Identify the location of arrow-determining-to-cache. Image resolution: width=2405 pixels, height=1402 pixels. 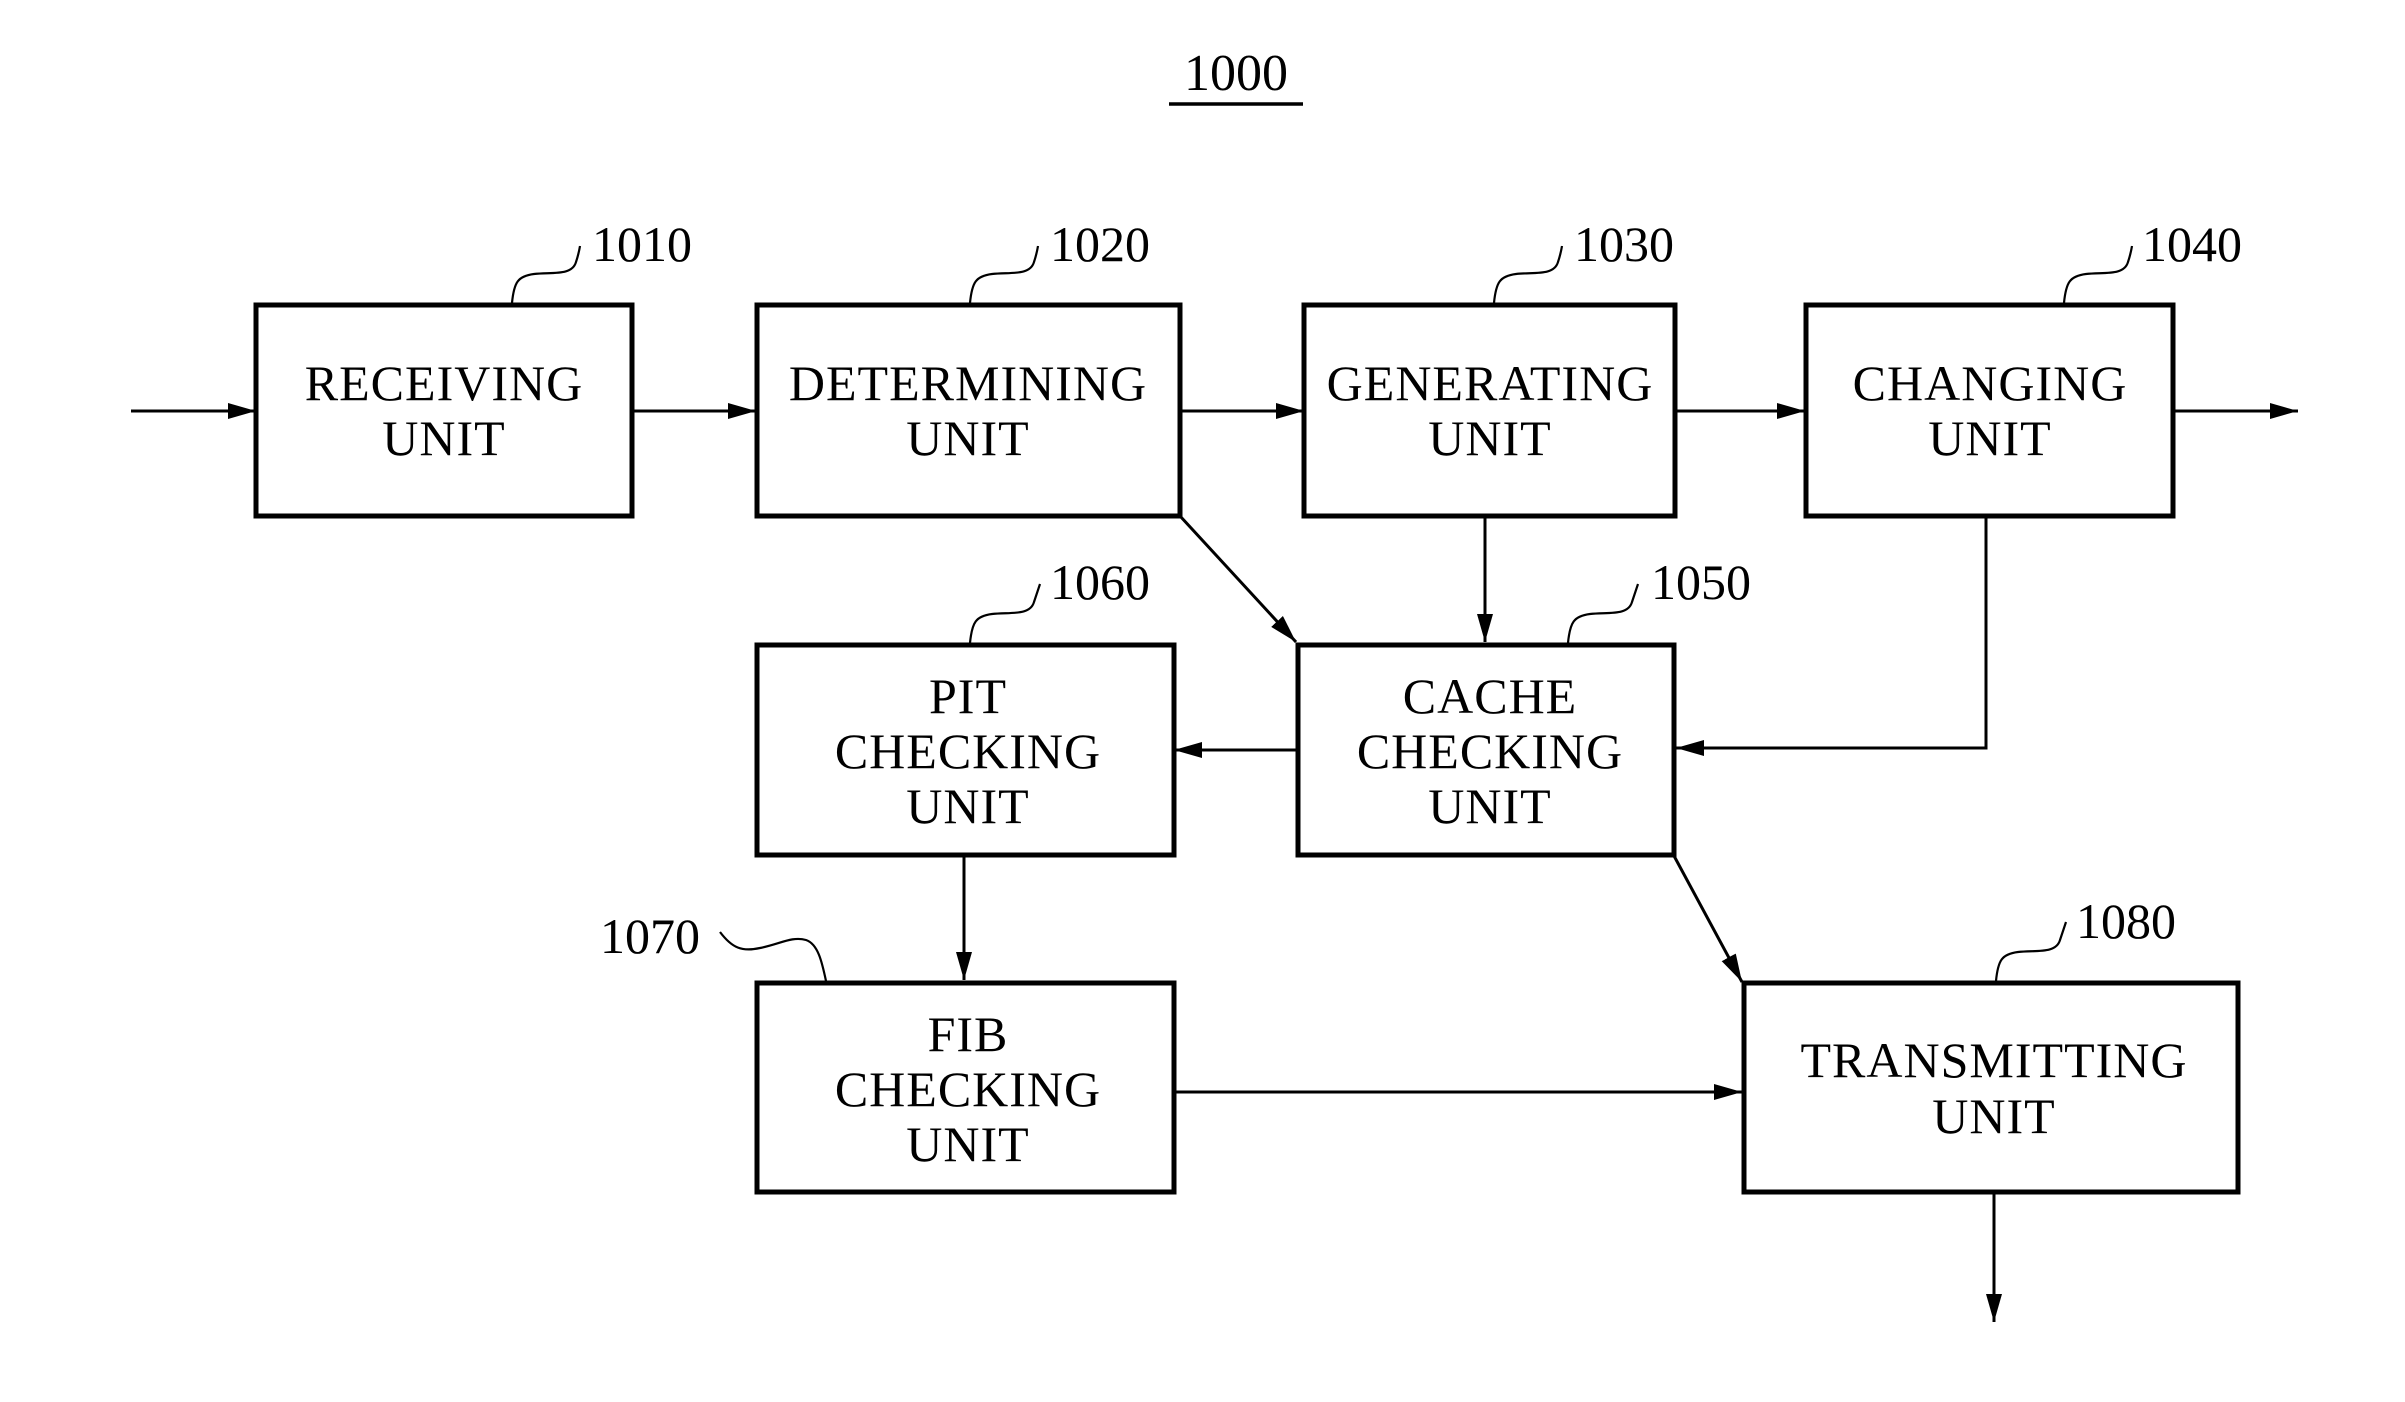
(1238, 579).